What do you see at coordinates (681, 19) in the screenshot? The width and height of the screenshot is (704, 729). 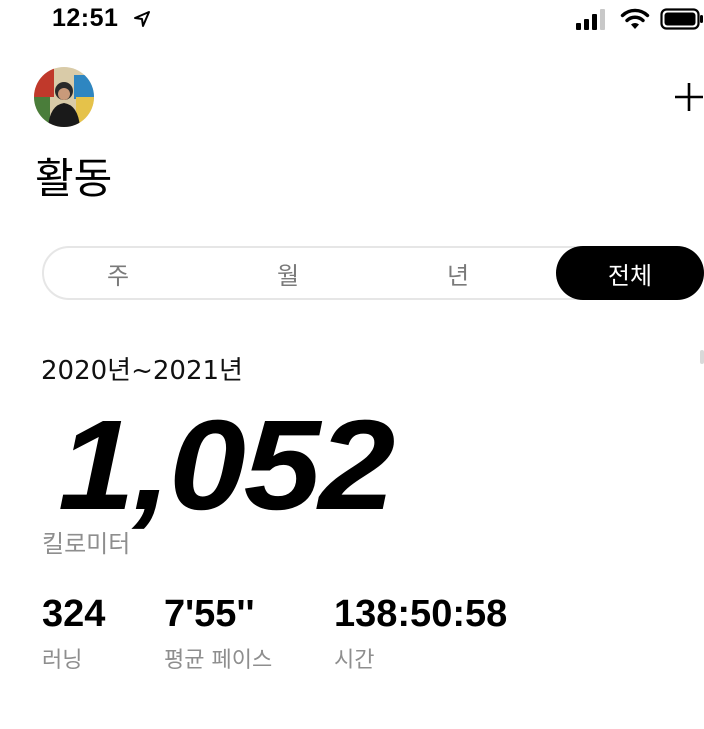 I see `battery-icon` at bounding box center [681, 19].